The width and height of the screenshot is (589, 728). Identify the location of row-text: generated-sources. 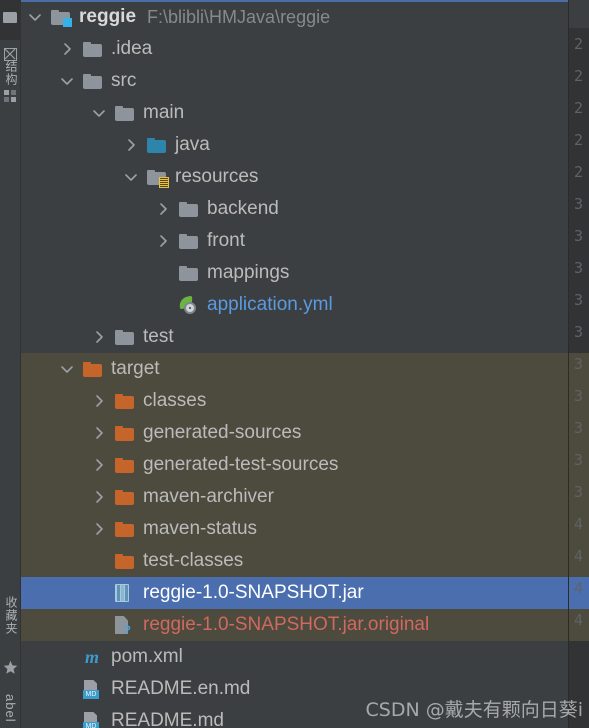
(222, 433).